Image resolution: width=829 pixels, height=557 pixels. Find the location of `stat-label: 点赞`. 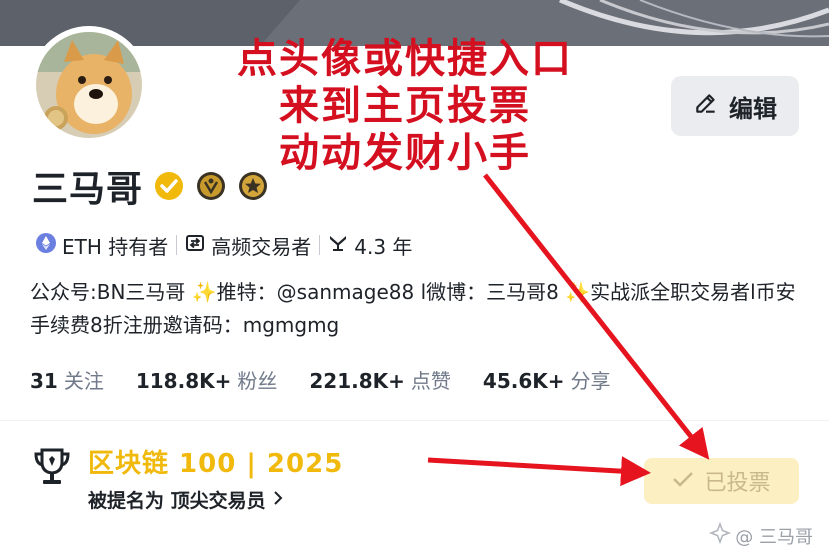

stat-label: 点赞 is located at coordinates (430, 380).